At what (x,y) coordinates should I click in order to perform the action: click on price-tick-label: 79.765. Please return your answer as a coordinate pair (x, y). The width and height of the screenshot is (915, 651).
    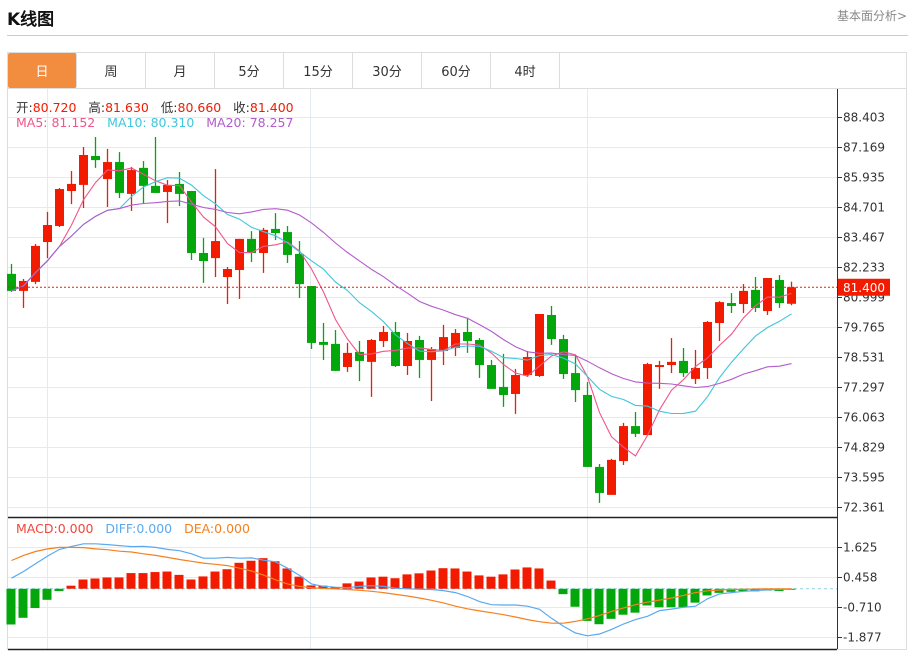
    Looking at the image, I should click on (864, 328).